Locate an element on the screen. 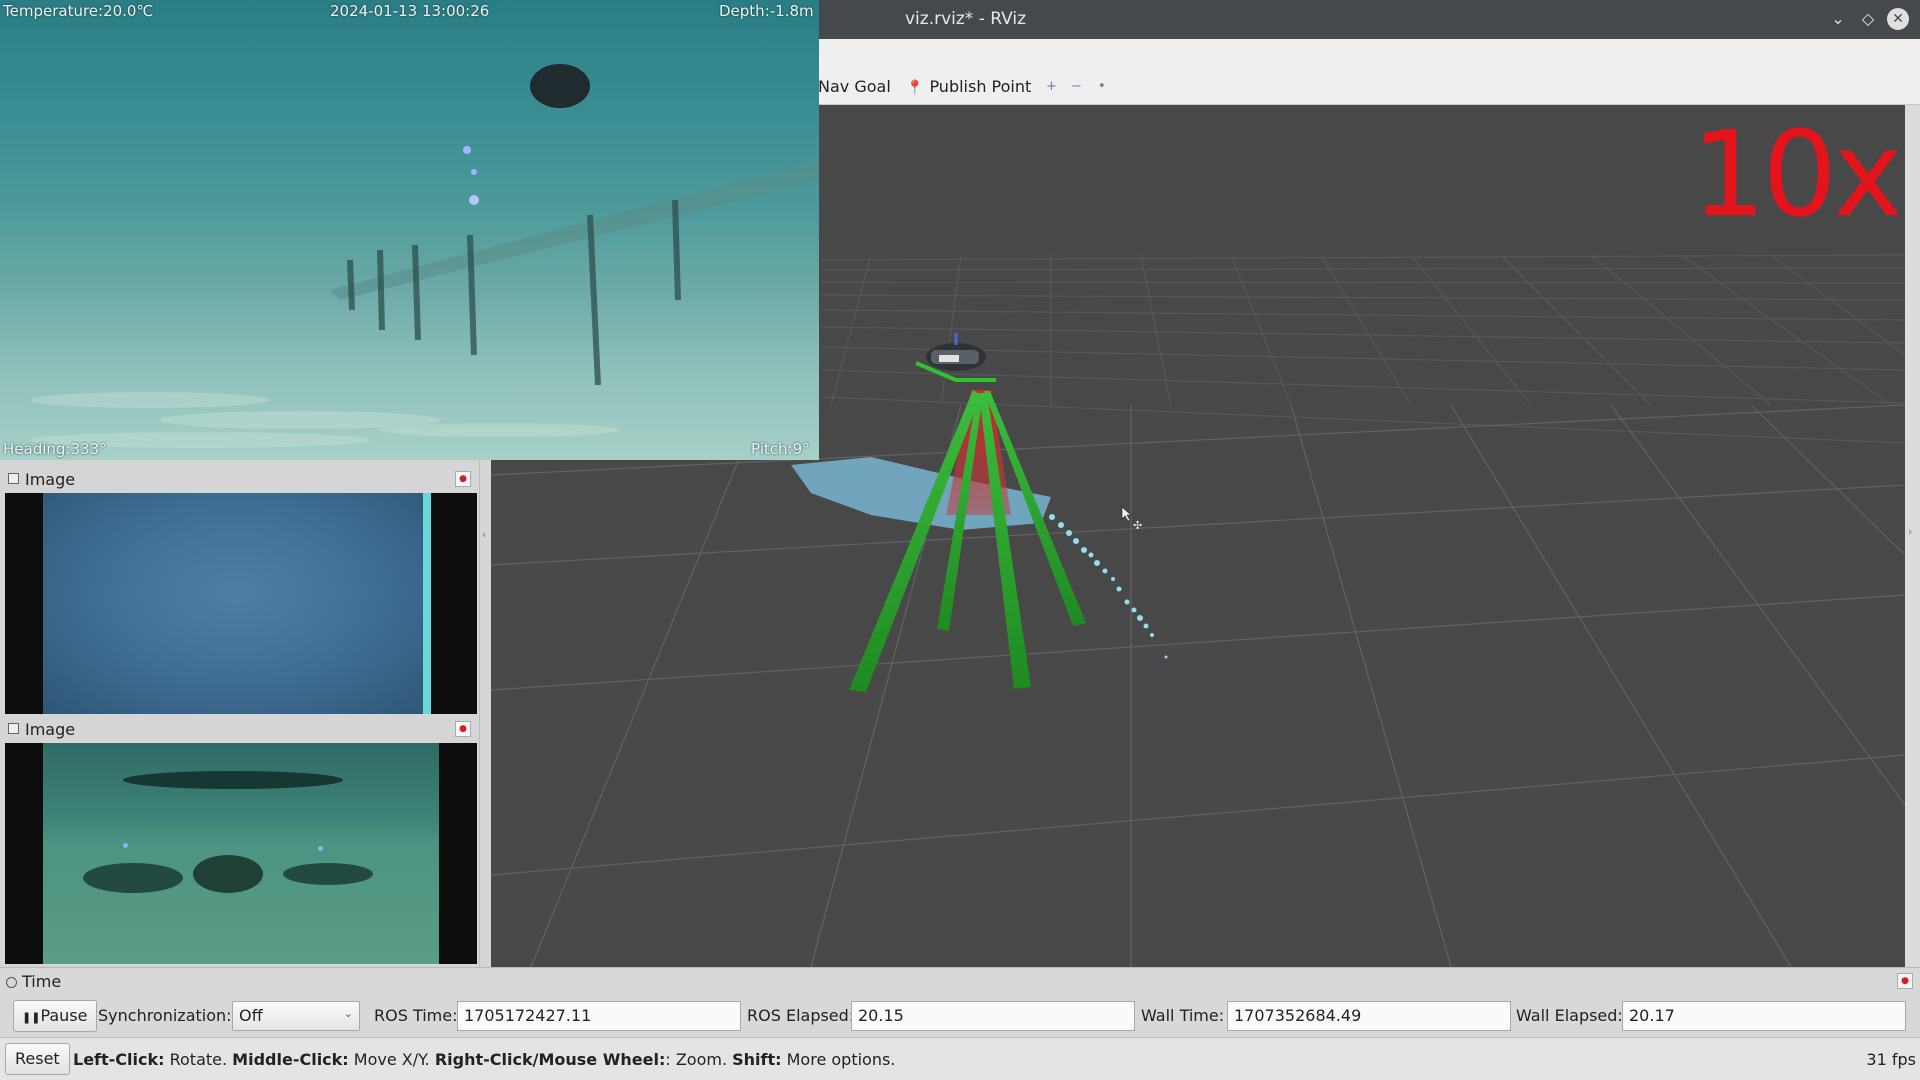  publish-point-label: Publish Point is located at coordinates (980, 86).